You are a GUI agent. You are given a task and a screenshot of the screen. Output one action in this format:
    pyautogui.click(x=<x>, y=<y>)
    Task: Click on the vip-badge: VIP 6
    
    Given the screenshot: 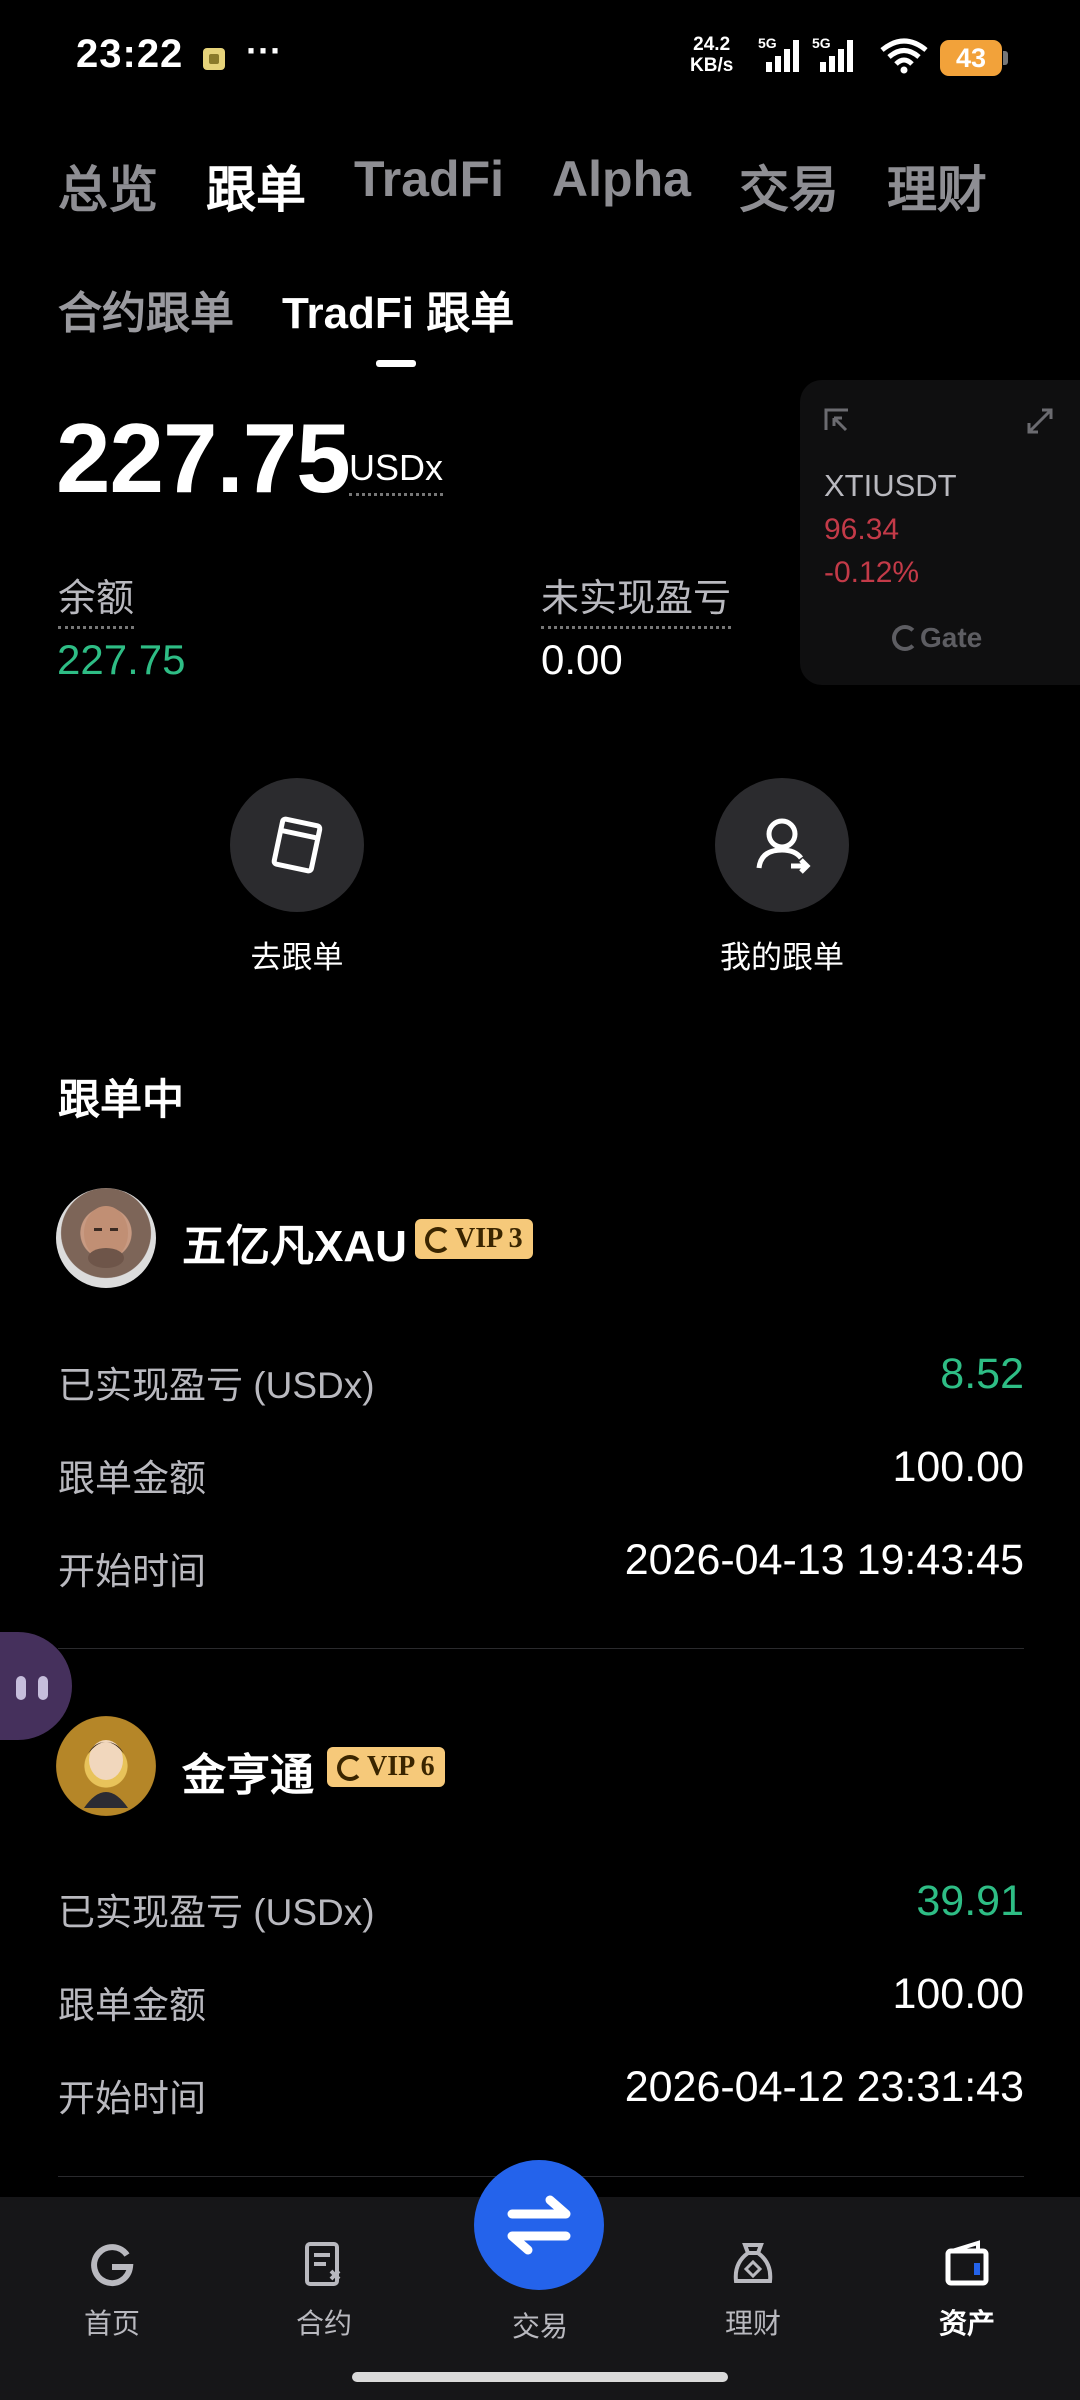 What is the action you would take?
    pyautogui.click(x=386, y=1767)
    